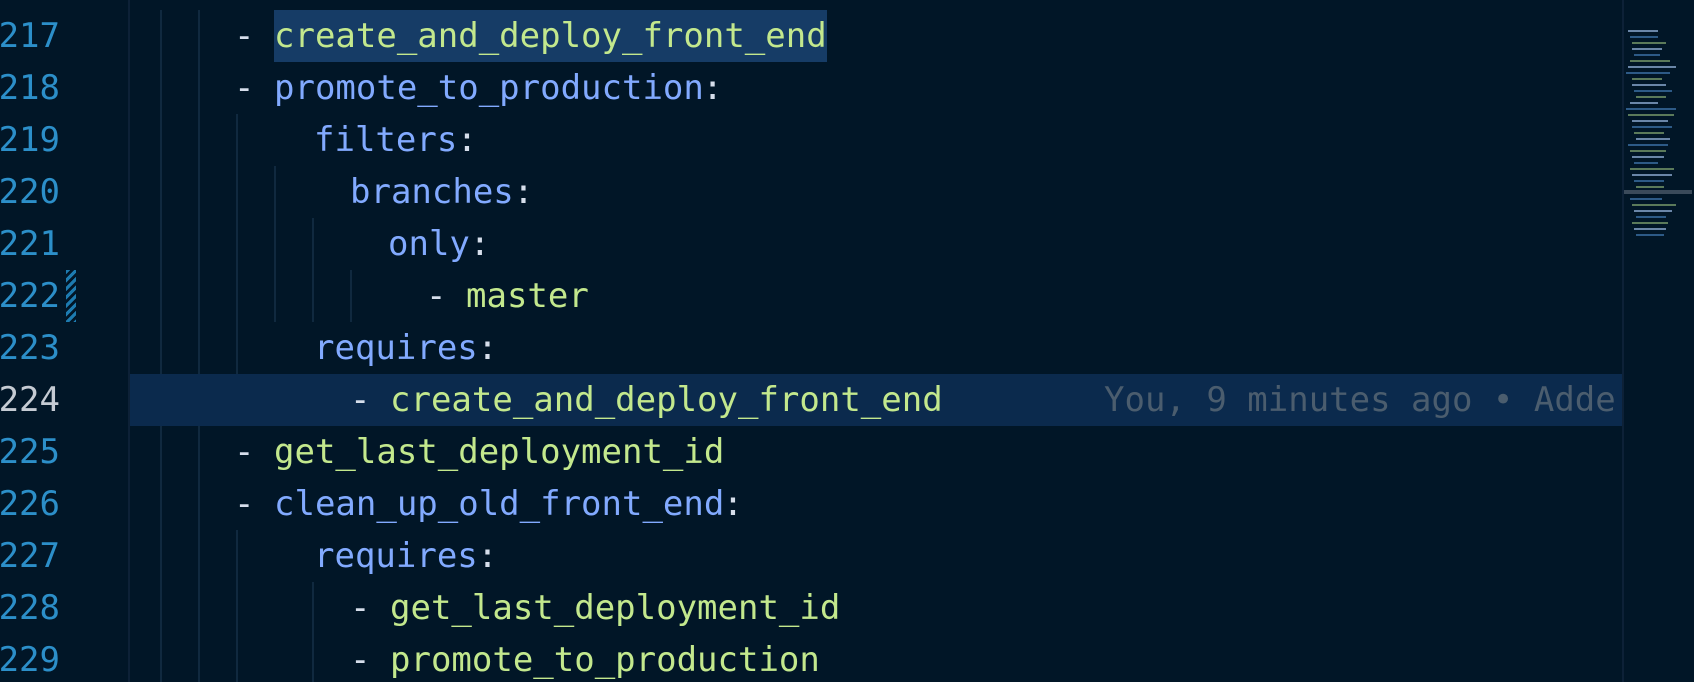  Describe the element at coordinates (30, 244) in the screenshot. I see `line-number: 221` at that location.